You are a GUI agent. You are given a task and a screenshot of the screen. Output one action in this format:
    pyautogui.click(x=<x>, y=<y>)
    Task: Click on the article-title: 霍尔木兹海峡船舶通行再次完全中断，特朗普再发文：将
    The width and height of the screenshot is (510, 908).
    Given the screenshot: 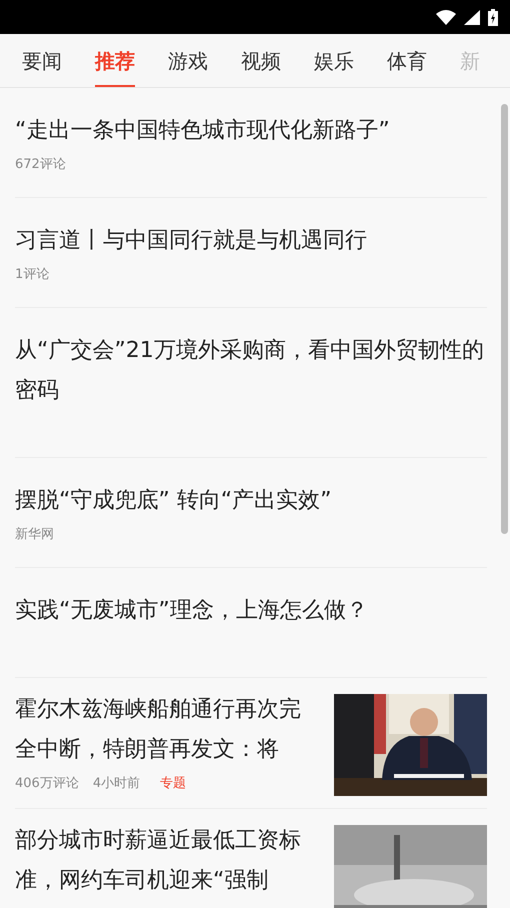 What is the action you would take?
    pyautogui.click(x=167, y=730)
    